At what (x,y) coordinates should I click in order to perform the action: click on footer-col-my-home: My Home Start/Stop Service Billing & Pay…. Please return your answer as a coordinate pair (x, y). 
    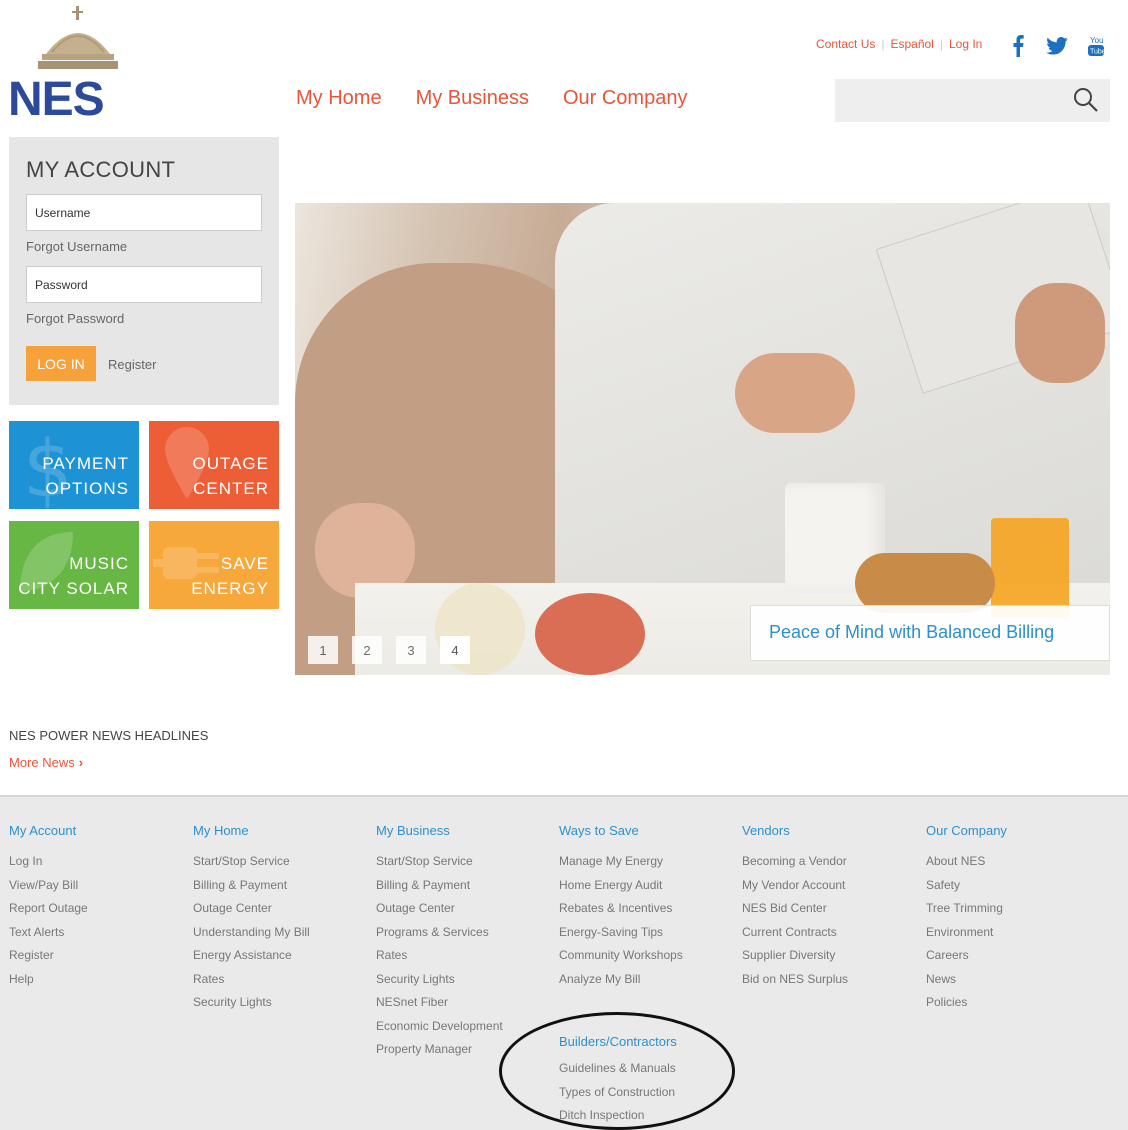
    Looking at the image, I should click on (251, 919).